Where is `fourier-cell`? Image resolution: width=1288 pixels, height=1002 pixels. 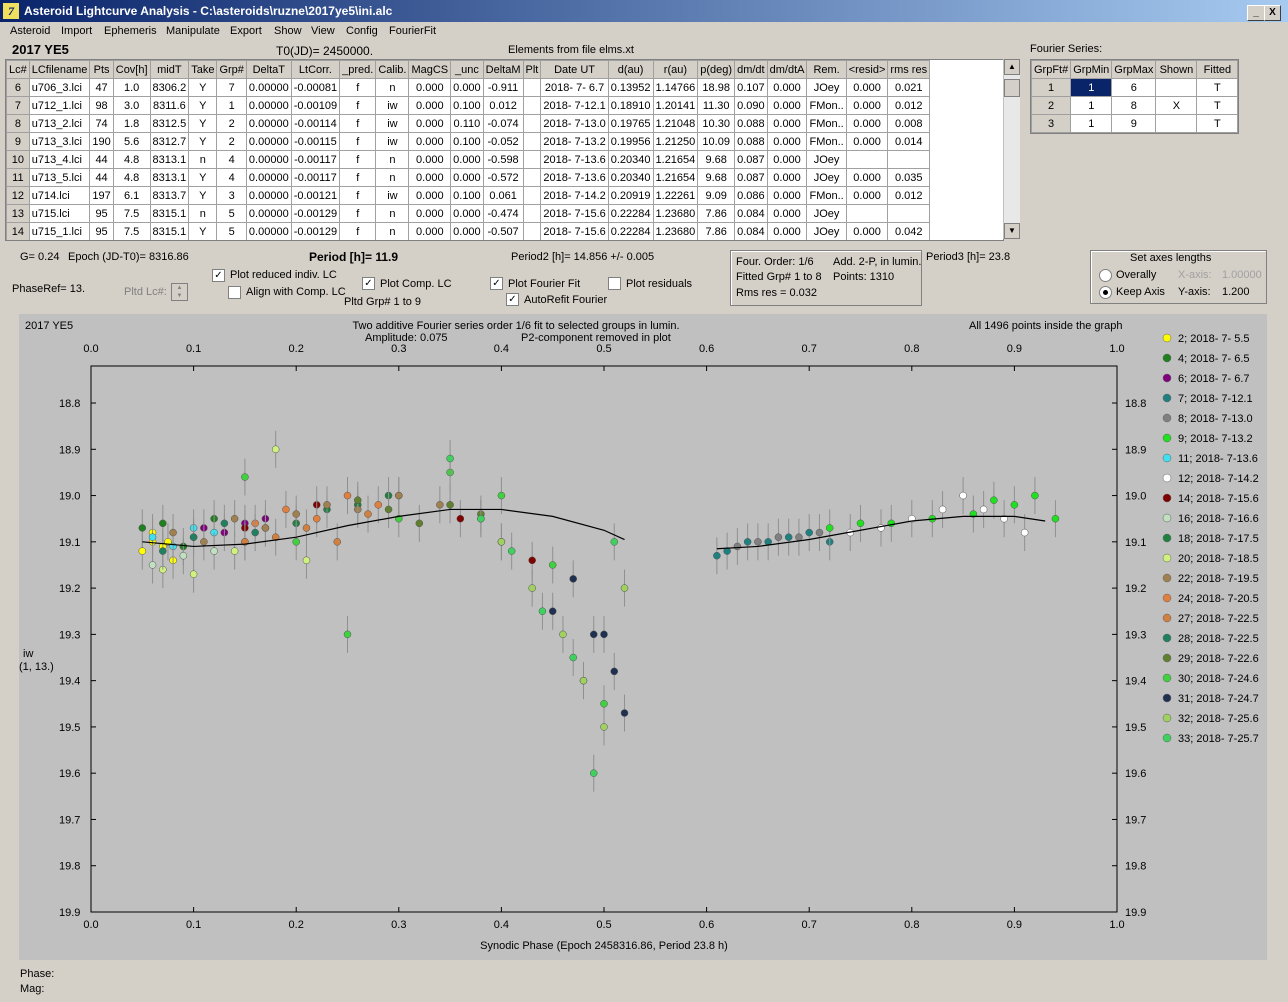
fourier-cell is located at coordinates (1176, 87).